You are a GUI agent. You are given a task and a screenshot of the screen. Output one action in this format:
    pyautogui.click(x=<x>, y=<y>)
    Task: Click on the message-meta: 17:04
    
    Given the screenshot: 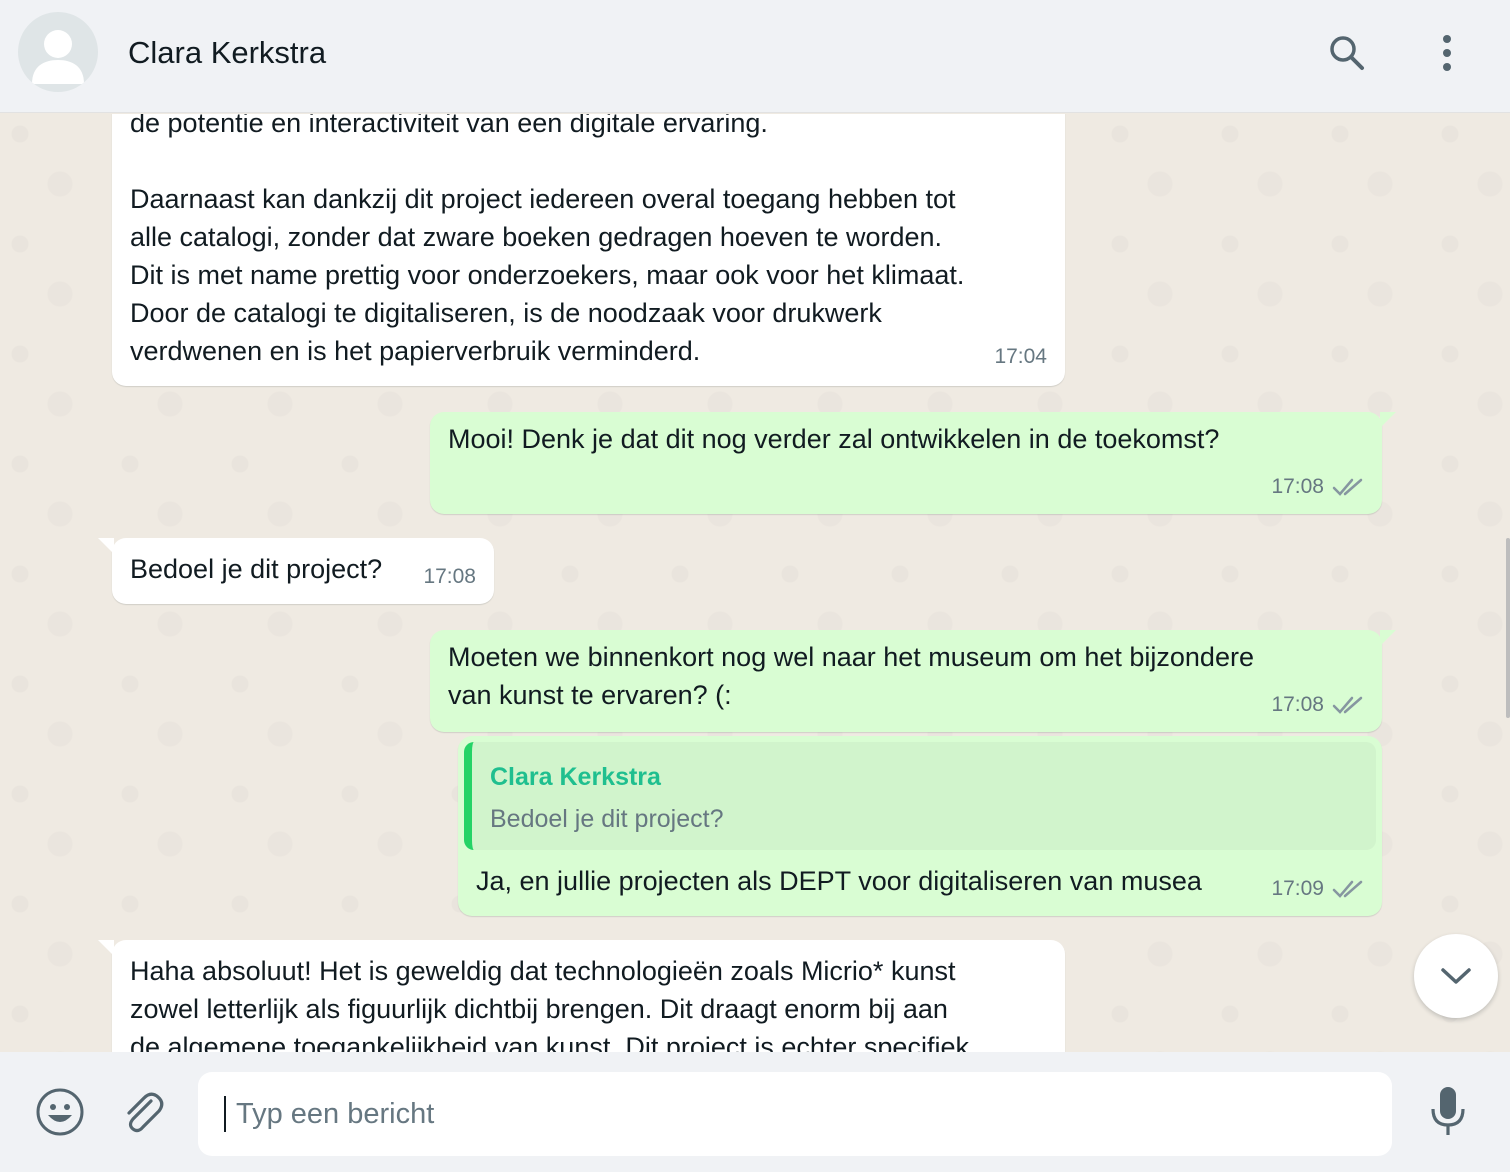 What is the action you would take?
    pyautogui.click(x=1020, y=357)
    